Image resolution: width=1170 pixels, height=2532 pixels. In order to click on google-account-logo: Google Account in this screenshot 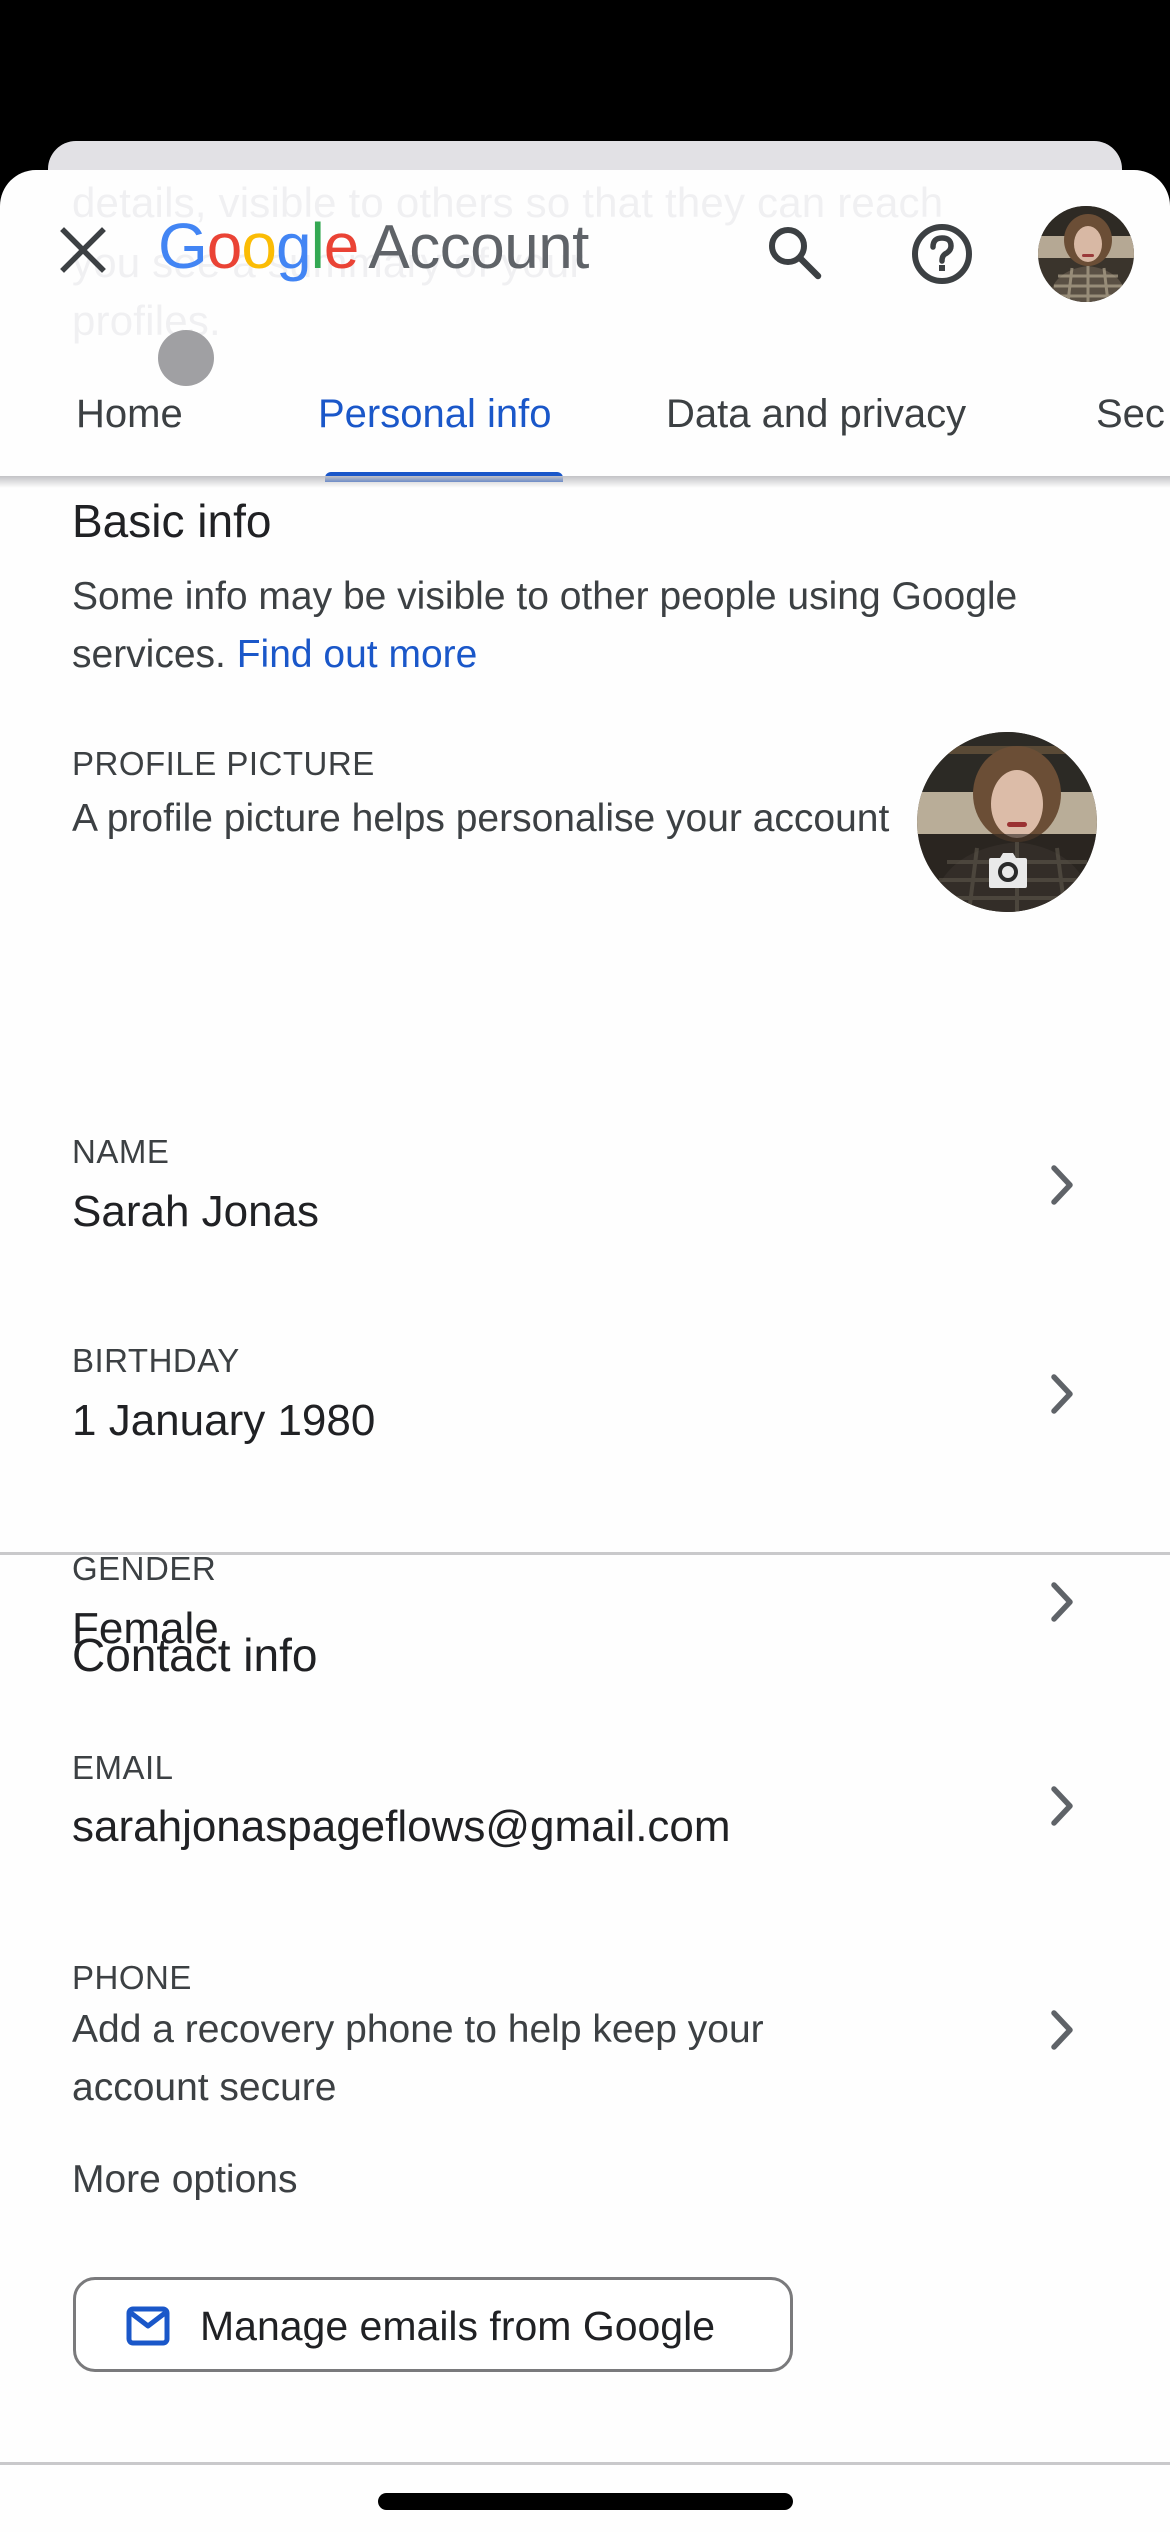, I will do `click(373, 246)`.